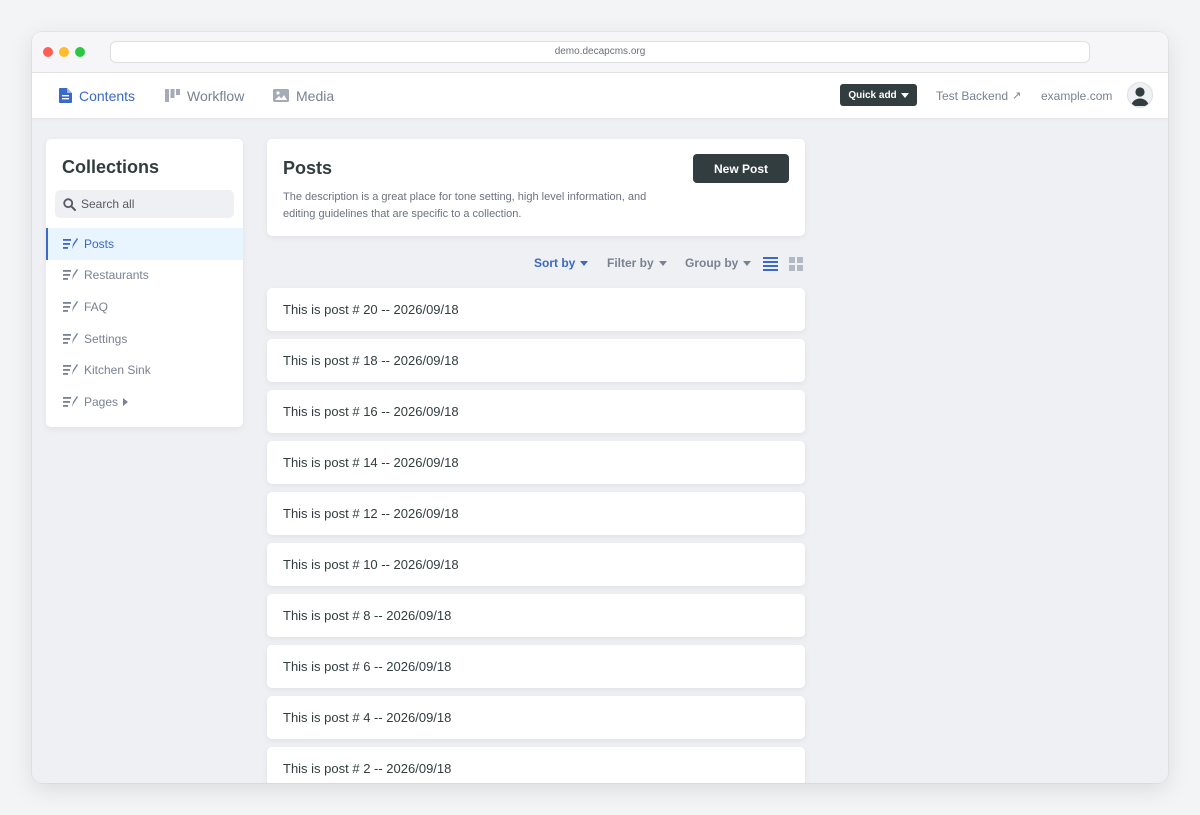 The image size is (1200, 815). What do you see at coordinates (315, 95) in the screenshot?
I see `tab-media-label: Media` at bounding box center [315, 95].